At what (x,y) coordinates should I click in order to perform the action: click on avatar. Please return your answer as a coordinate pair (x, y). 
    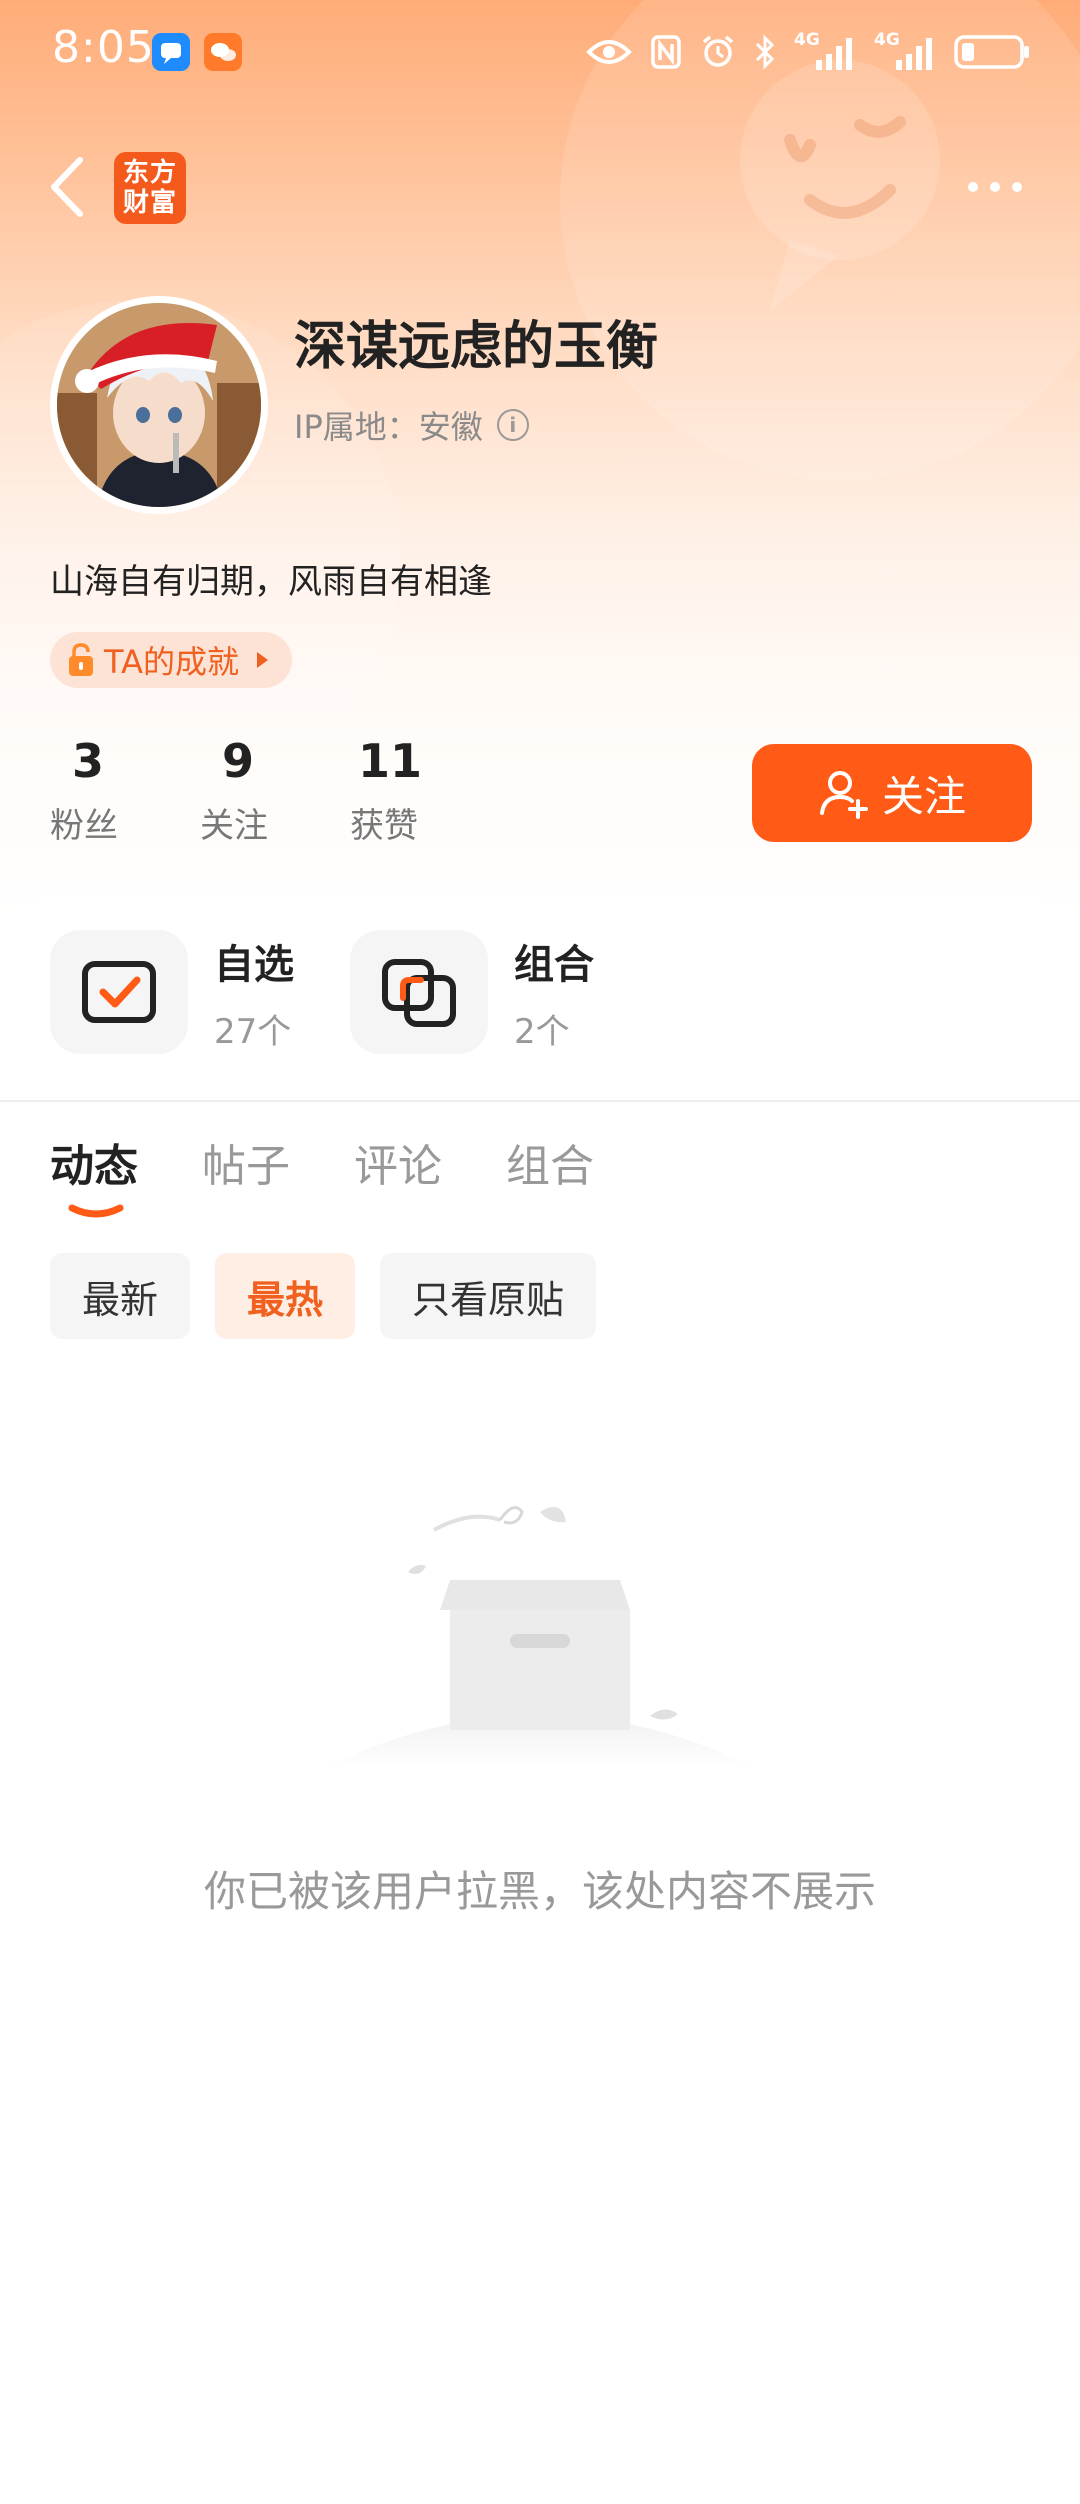
    Looking at the image, I should click on (159, 405).